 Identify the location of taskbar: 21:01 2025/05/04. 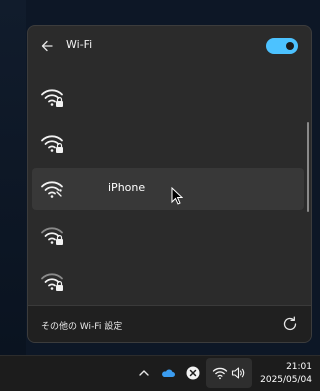
(160, 373).